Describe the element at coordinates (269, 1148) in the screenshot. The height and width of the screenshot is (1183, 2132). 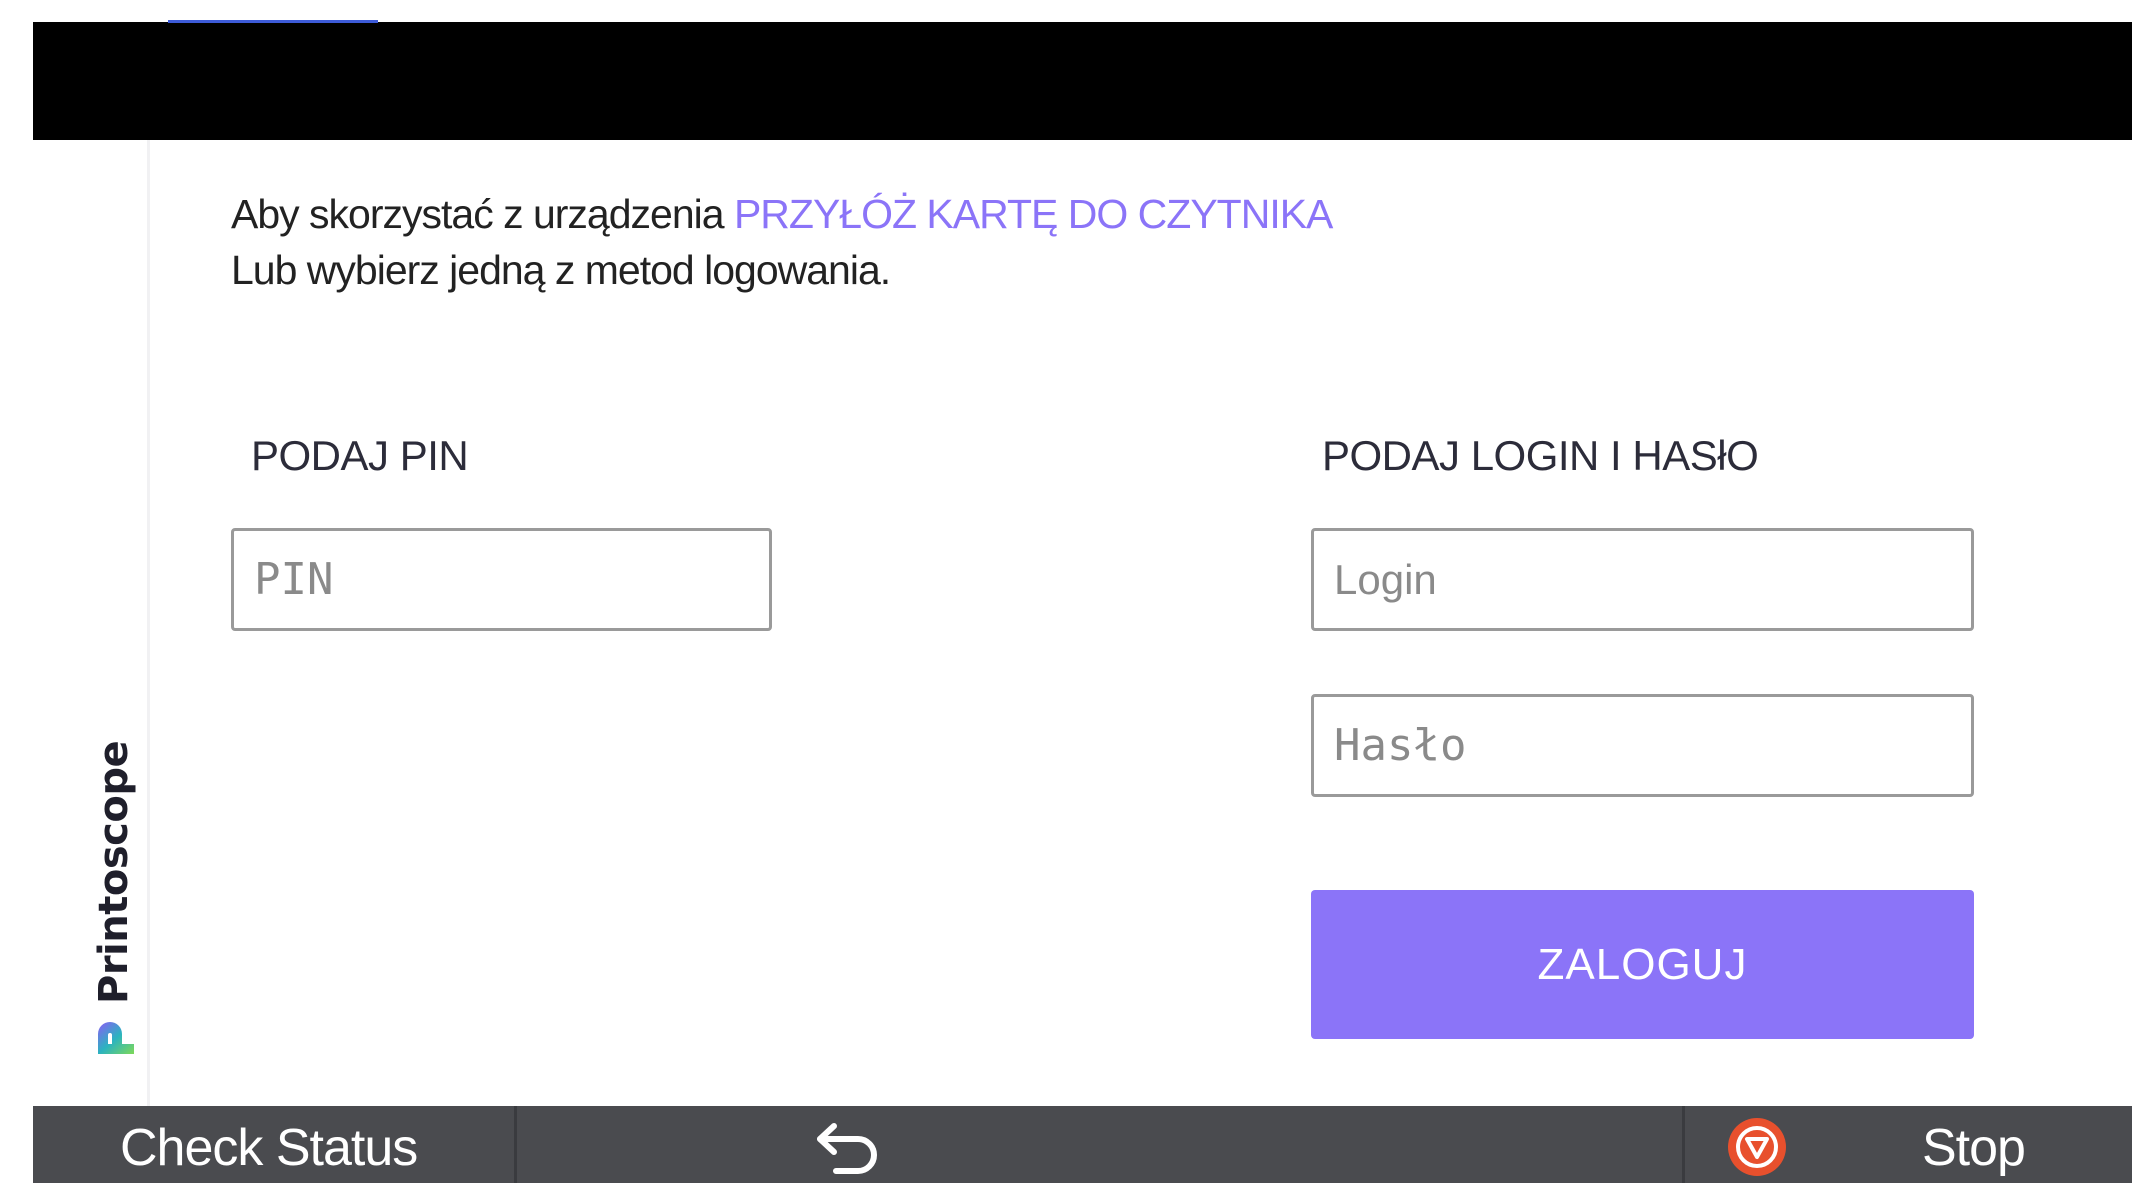
I see `check-status-button: Check Status` at that location.